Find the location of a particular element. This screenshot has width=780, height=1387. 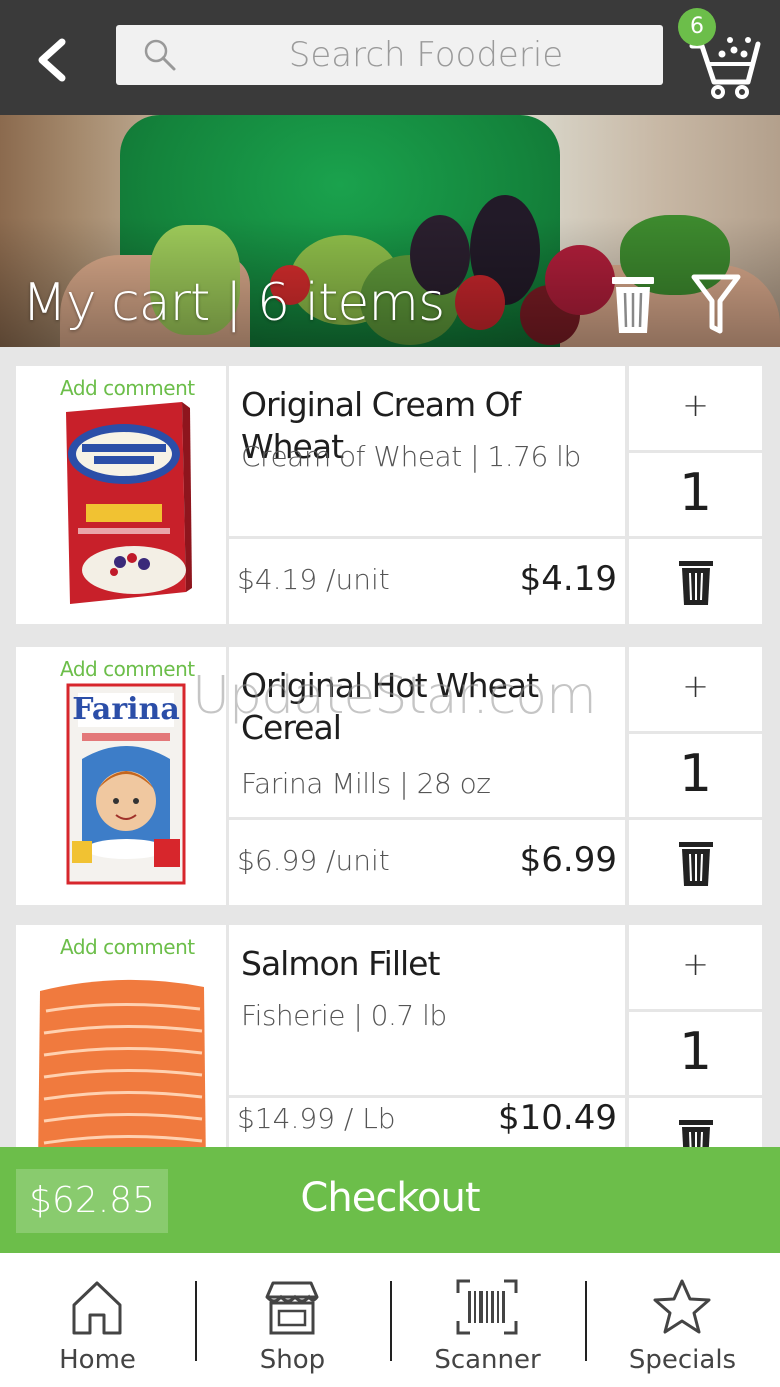

line-total: $6.99 is located at coordinates (568, 860).